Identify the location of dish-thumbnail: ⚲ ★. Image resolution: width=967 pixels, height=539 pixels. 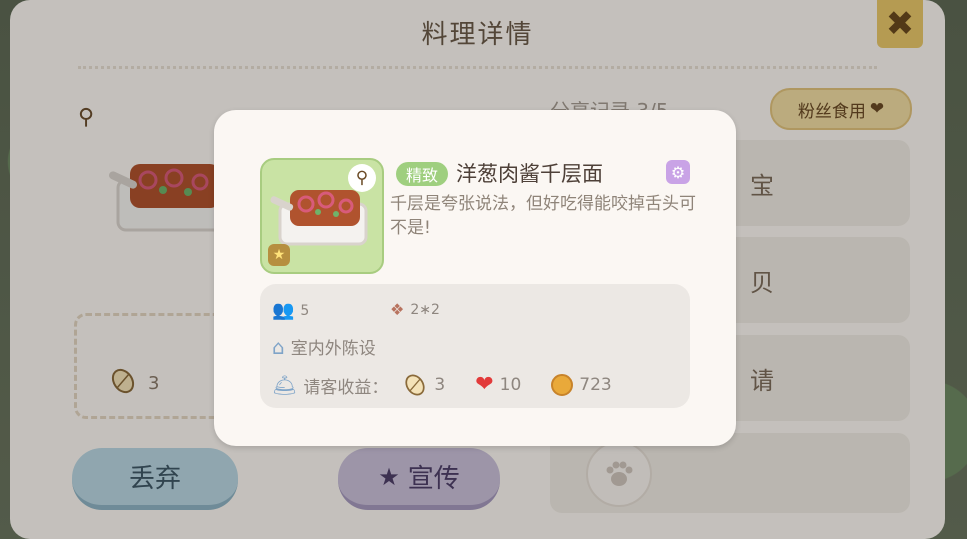
(322, 216).